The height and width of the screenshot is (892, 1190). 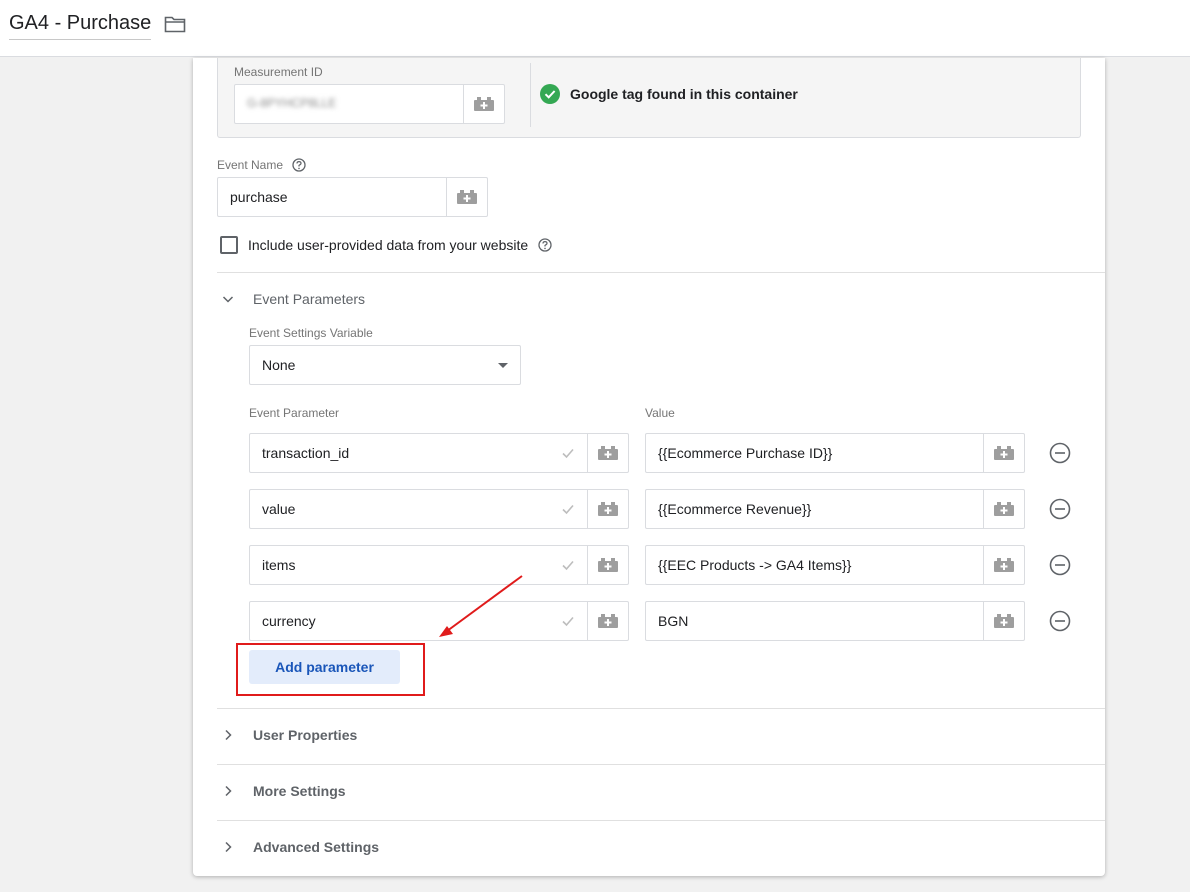 I want to click on annotation-highlight-box, so click(x=330, y=669).